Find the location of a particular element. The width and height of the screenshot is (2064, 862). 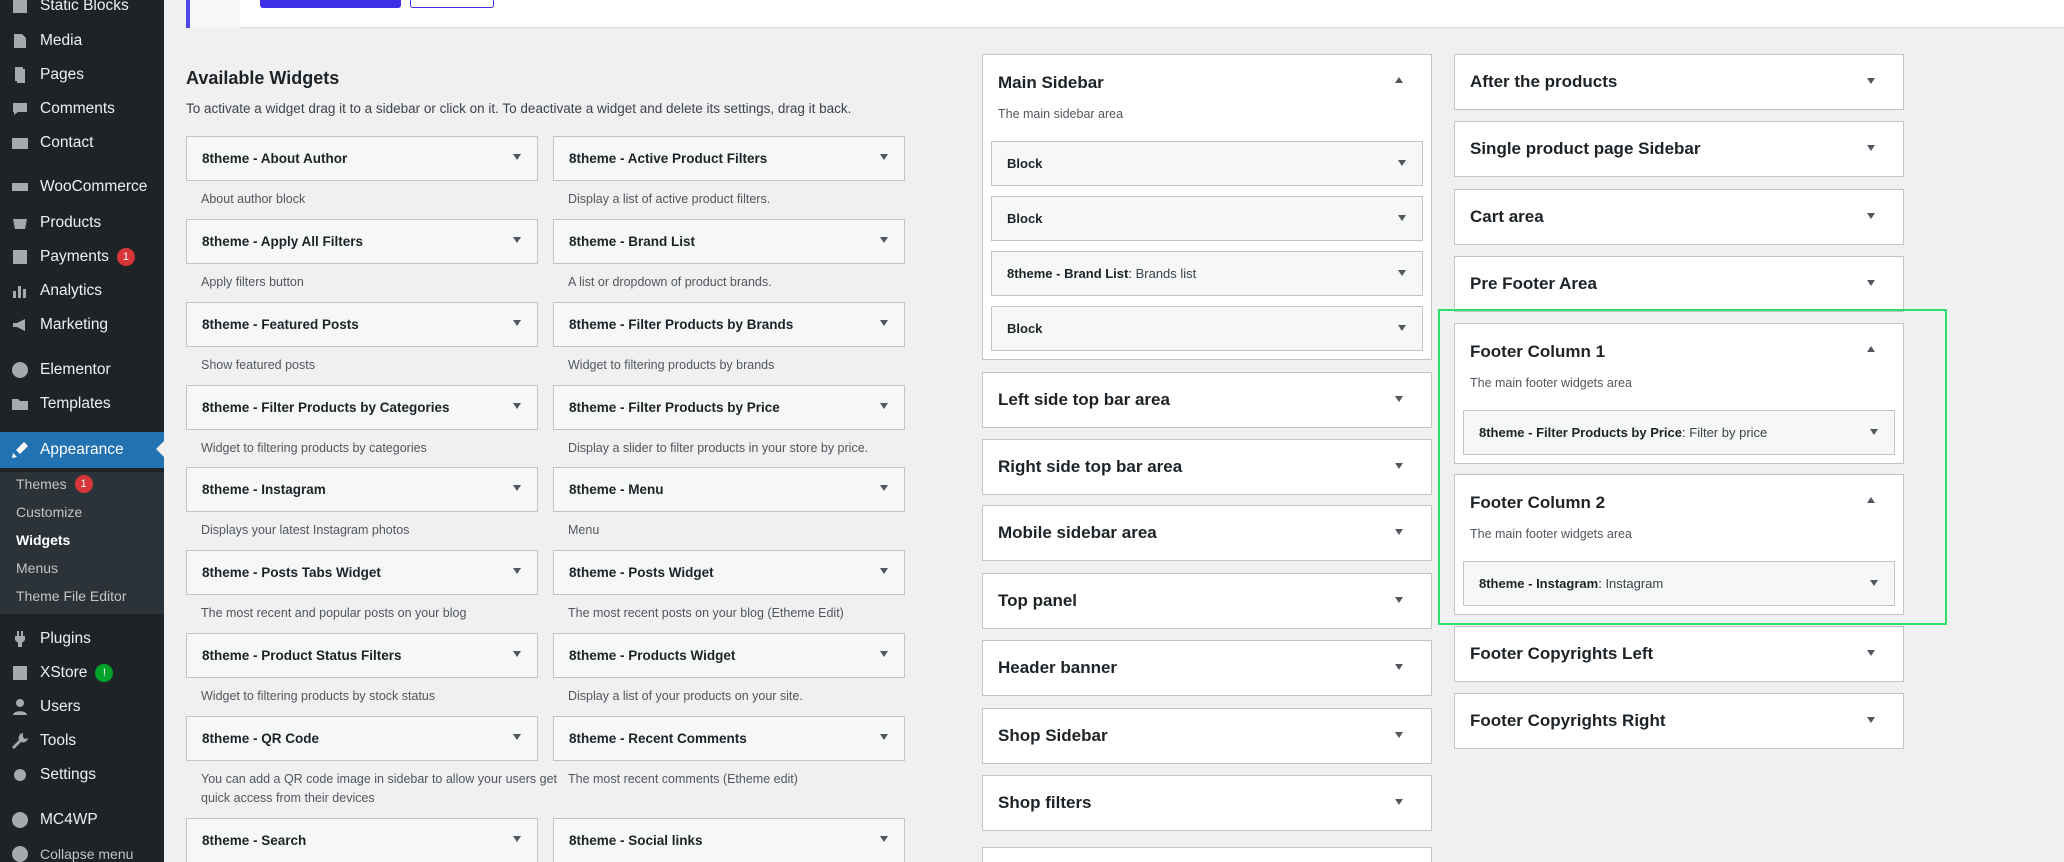

secondary-button is located at coordinates (452, 4).